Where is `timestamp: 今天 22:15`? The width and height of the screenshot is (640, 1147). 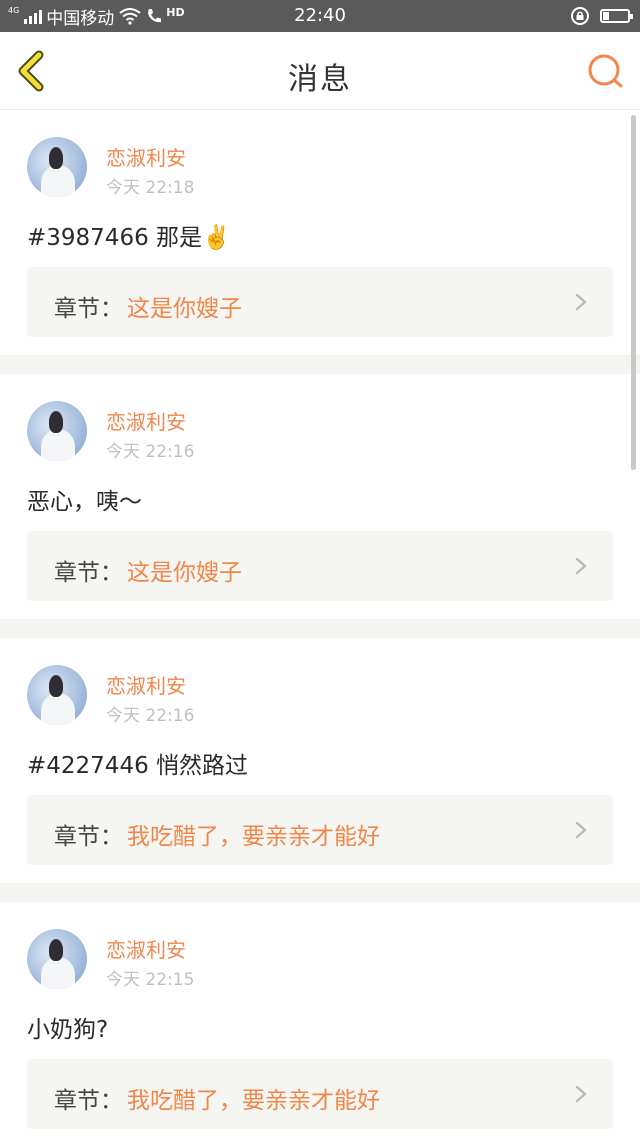 timestamp: 今天 22:15 is located at coordinates (150, 980).